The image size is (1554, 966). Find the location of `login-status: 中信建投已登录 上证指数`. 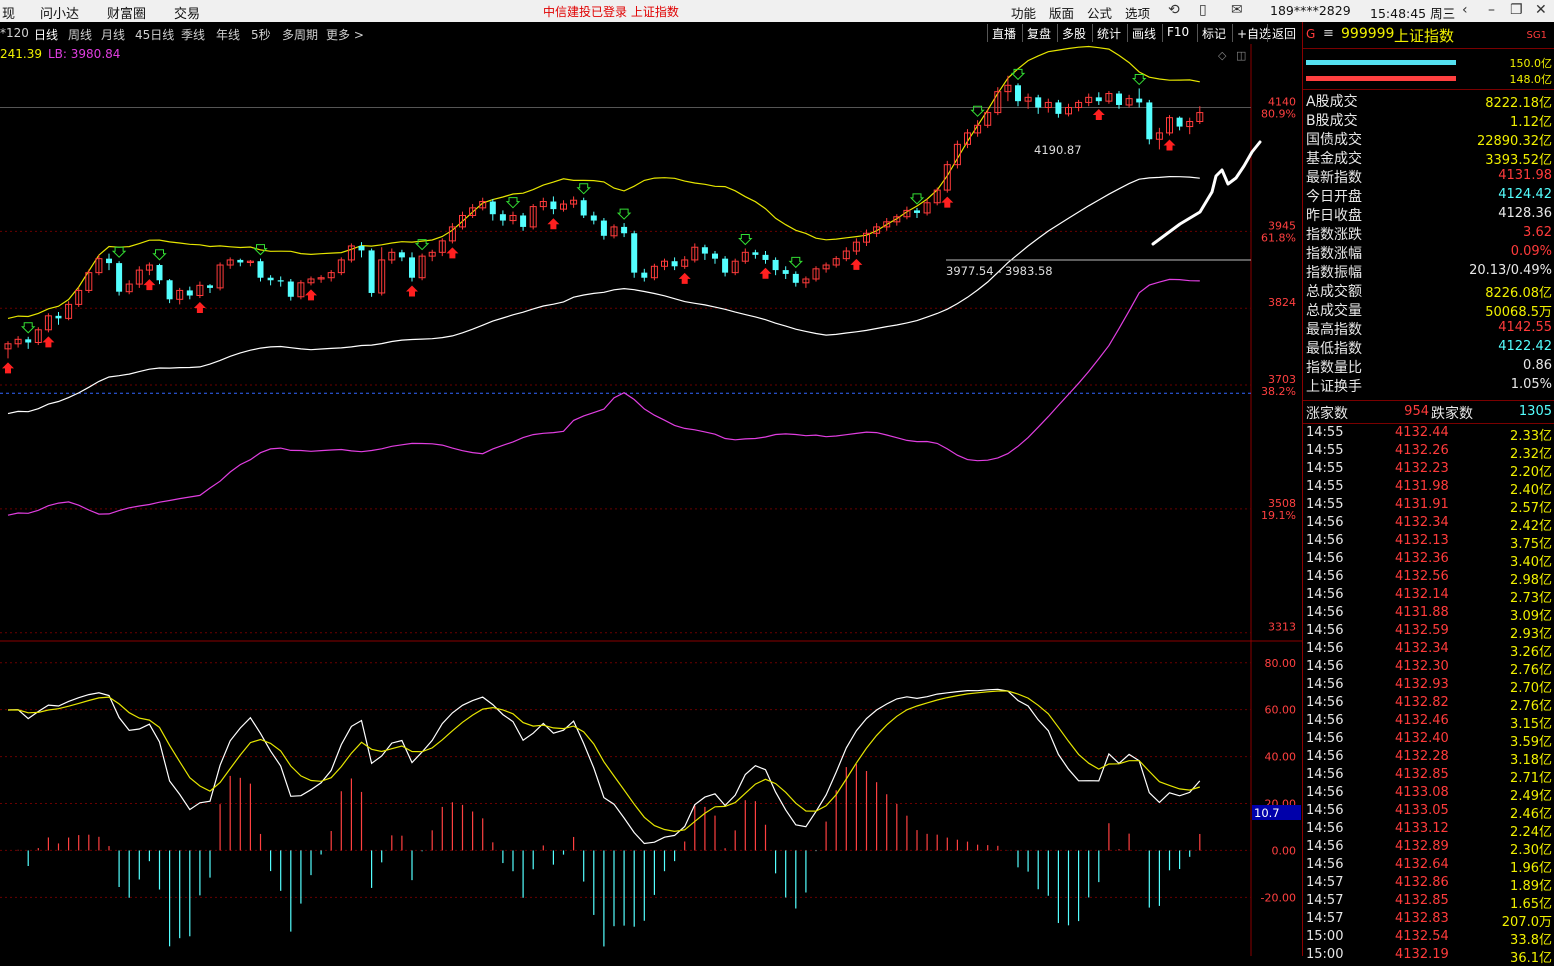

login-status: 中信建投已登录 上证指数 is located at coordinates (611, 12).